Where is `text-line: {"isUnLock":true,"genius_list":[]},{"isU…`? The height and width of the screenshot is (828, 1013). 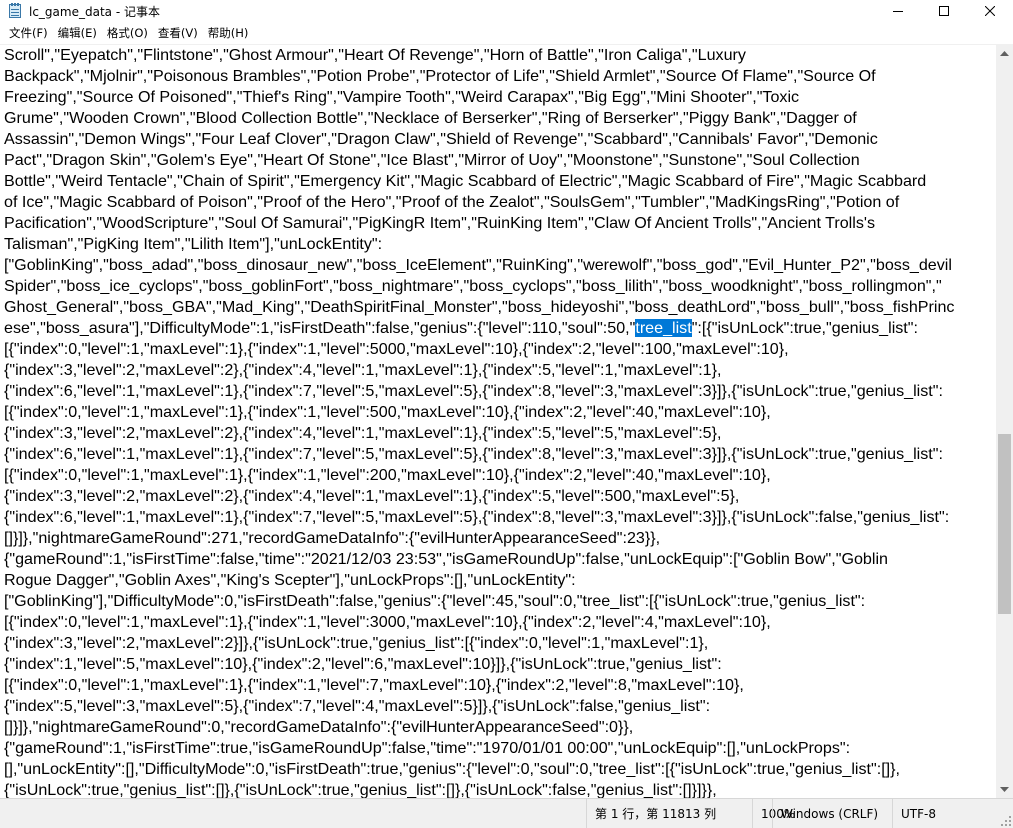
text-line: {"isUnLock":true,"genius_list":[]},{"isU… is located at coordinates (499, 789).